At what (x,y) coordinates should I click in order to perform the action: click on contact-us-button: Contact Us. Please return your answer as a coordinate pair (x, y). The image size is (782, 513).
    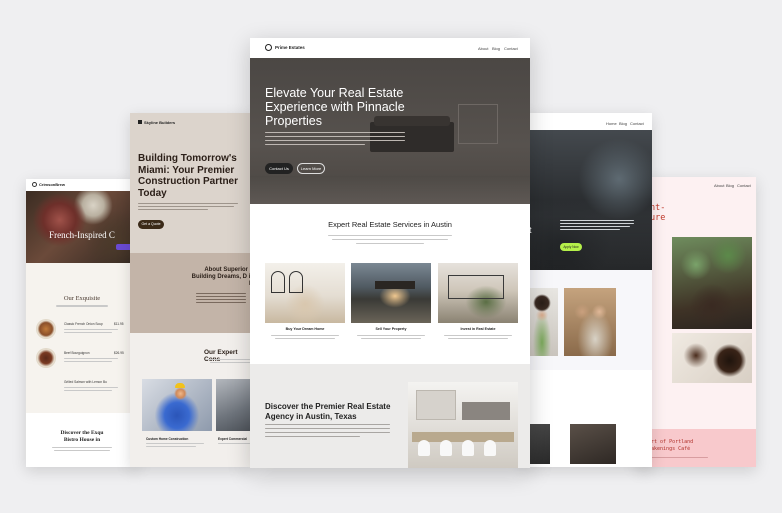
    Looking at the image, I should click on (279, 168).